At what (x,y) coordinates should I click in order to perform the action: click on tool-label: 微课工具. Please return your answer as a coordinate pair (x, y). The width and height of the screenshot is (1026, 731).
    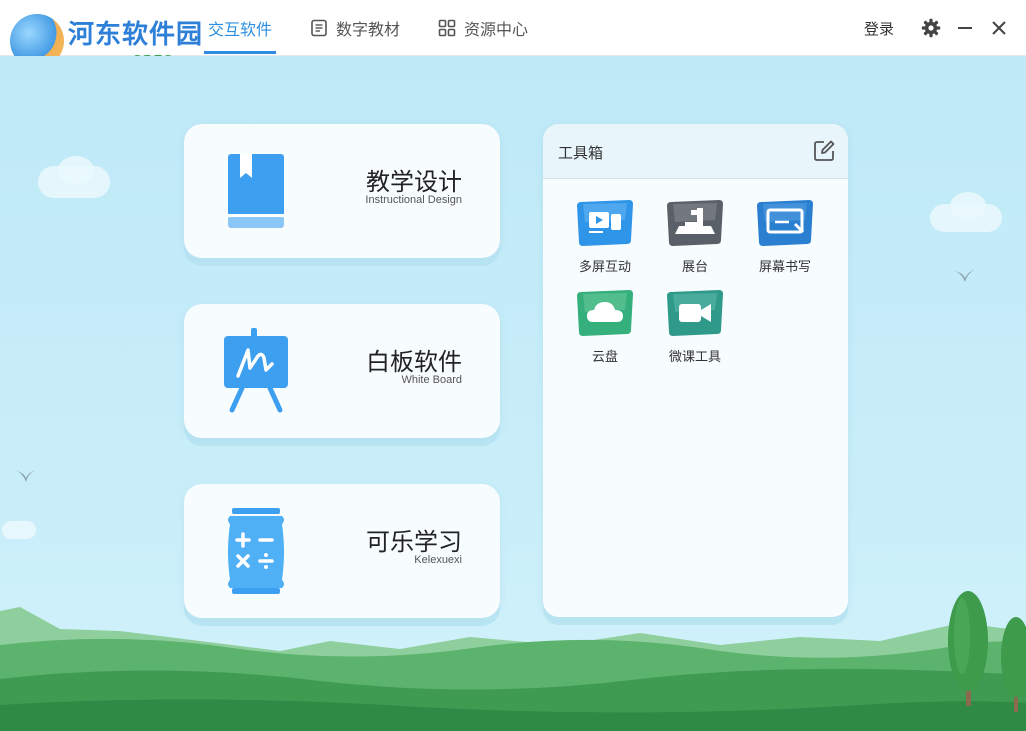
    Looking at the image, I should click on (694, 357).